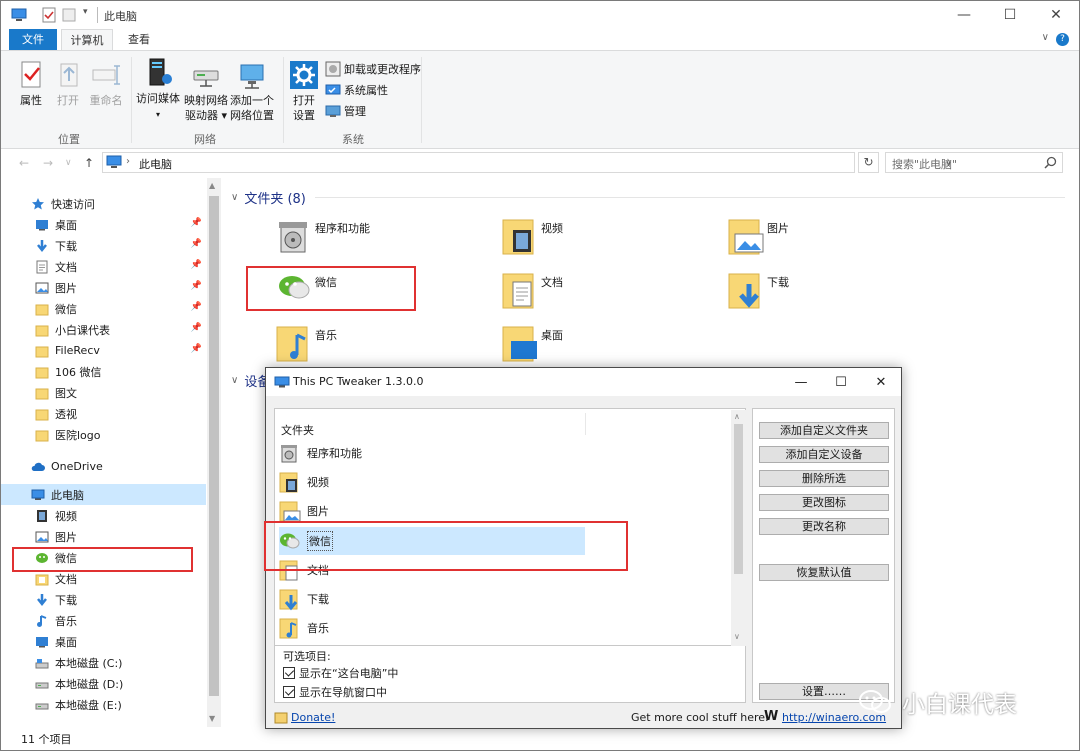  I want to click on dialog-maximize-button: ☐, so click(841, 382).